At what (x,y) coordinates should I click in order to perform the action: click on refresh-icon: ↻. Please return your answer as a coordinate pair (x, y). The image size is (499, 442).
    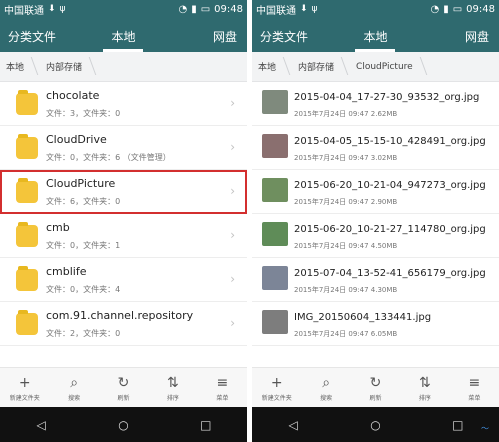
    Looking at the image, I should click on (375, 383).